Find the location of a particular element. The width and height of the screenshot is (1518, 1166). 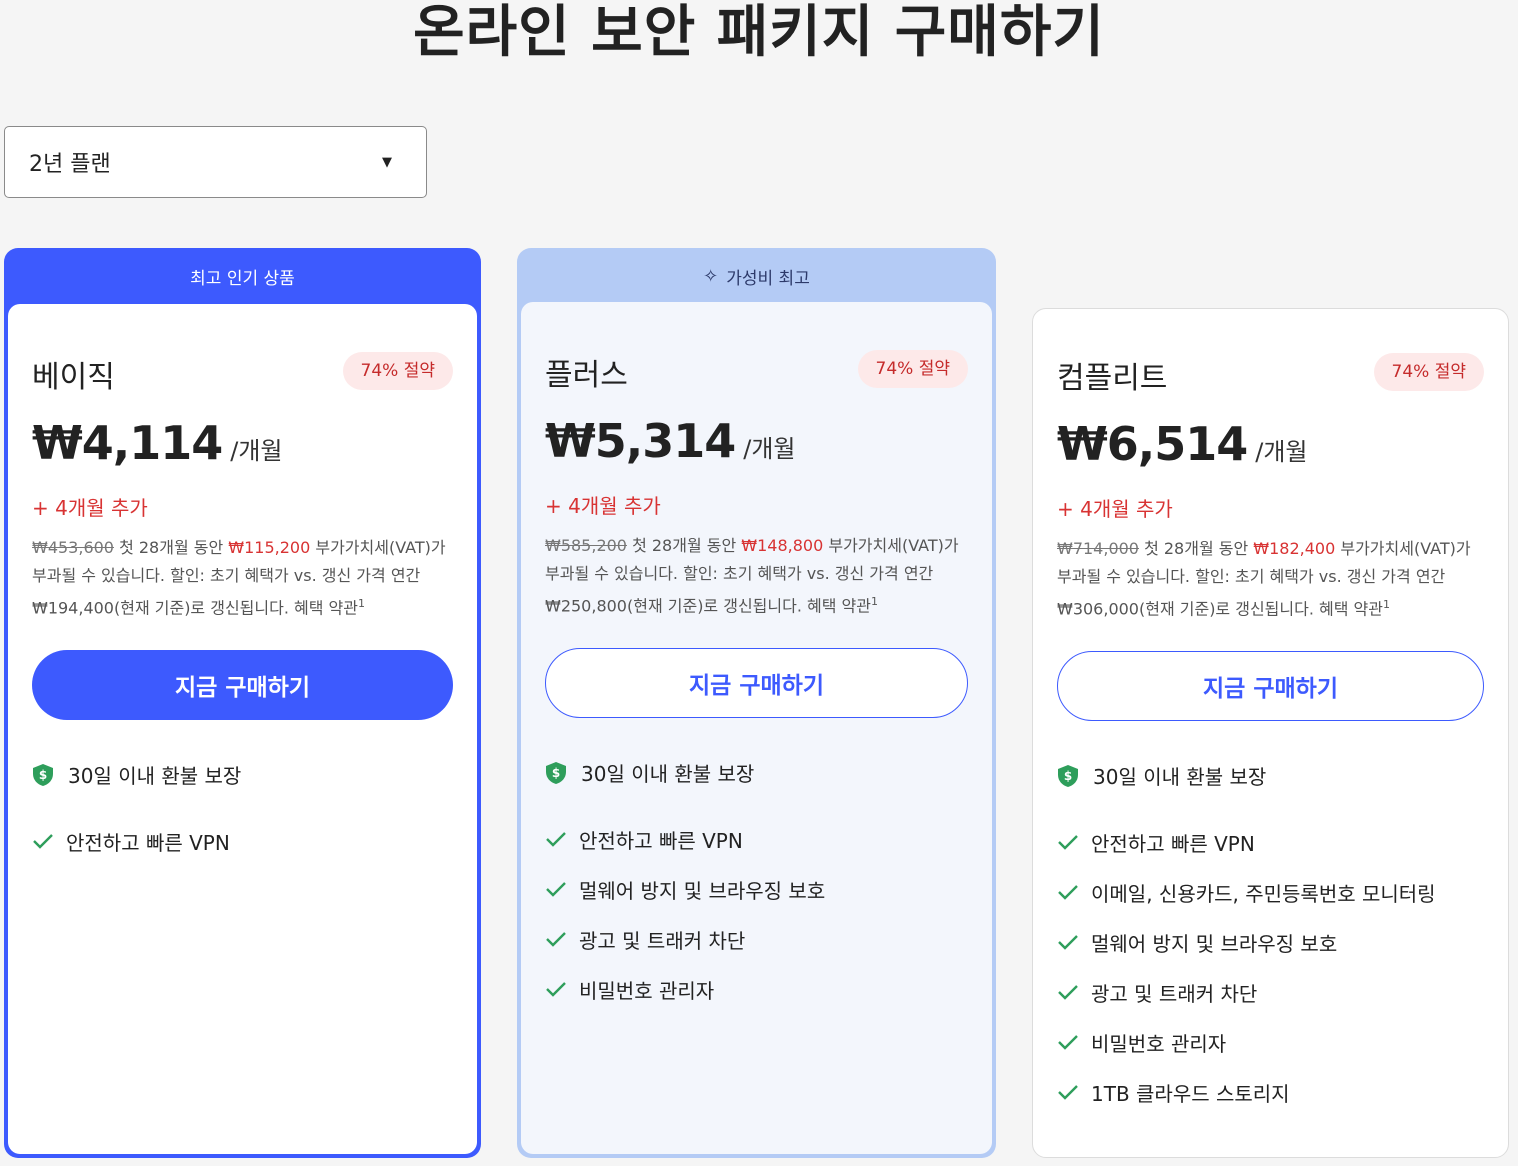

promo-price: ₩148,800 is located at coordinates (782, 545).